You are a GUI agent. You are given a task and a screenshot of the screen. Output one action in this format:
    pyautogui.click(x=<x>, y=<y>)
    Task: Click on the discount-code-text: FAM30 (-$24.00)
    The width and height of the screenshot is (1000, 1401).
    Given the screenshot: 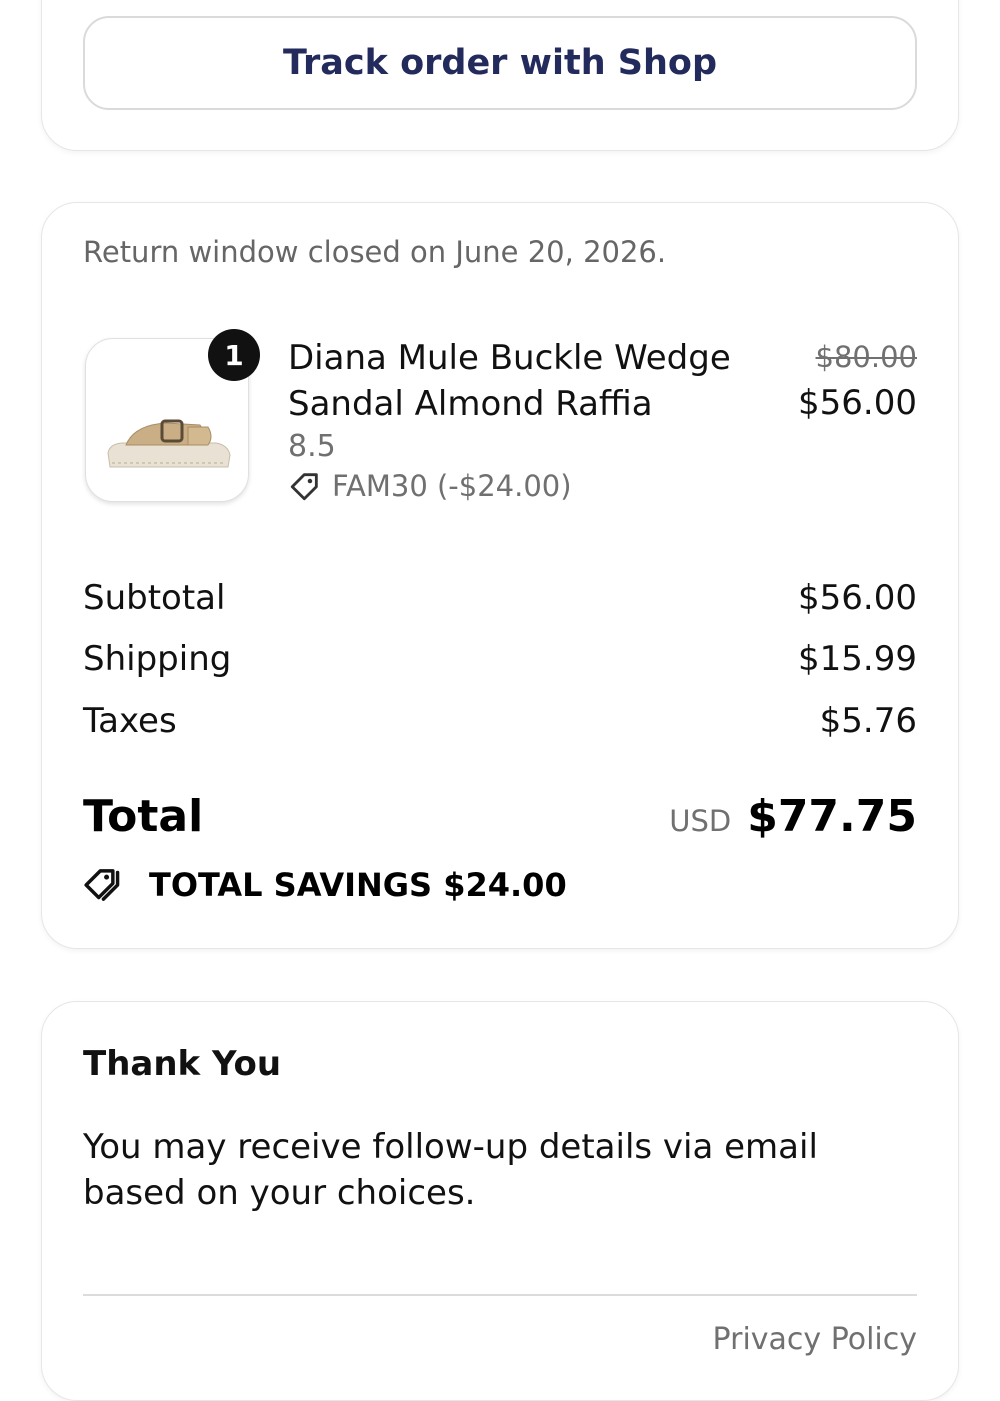 What is the action you would take?
    pyautogui.click(x=452, y=486)
    